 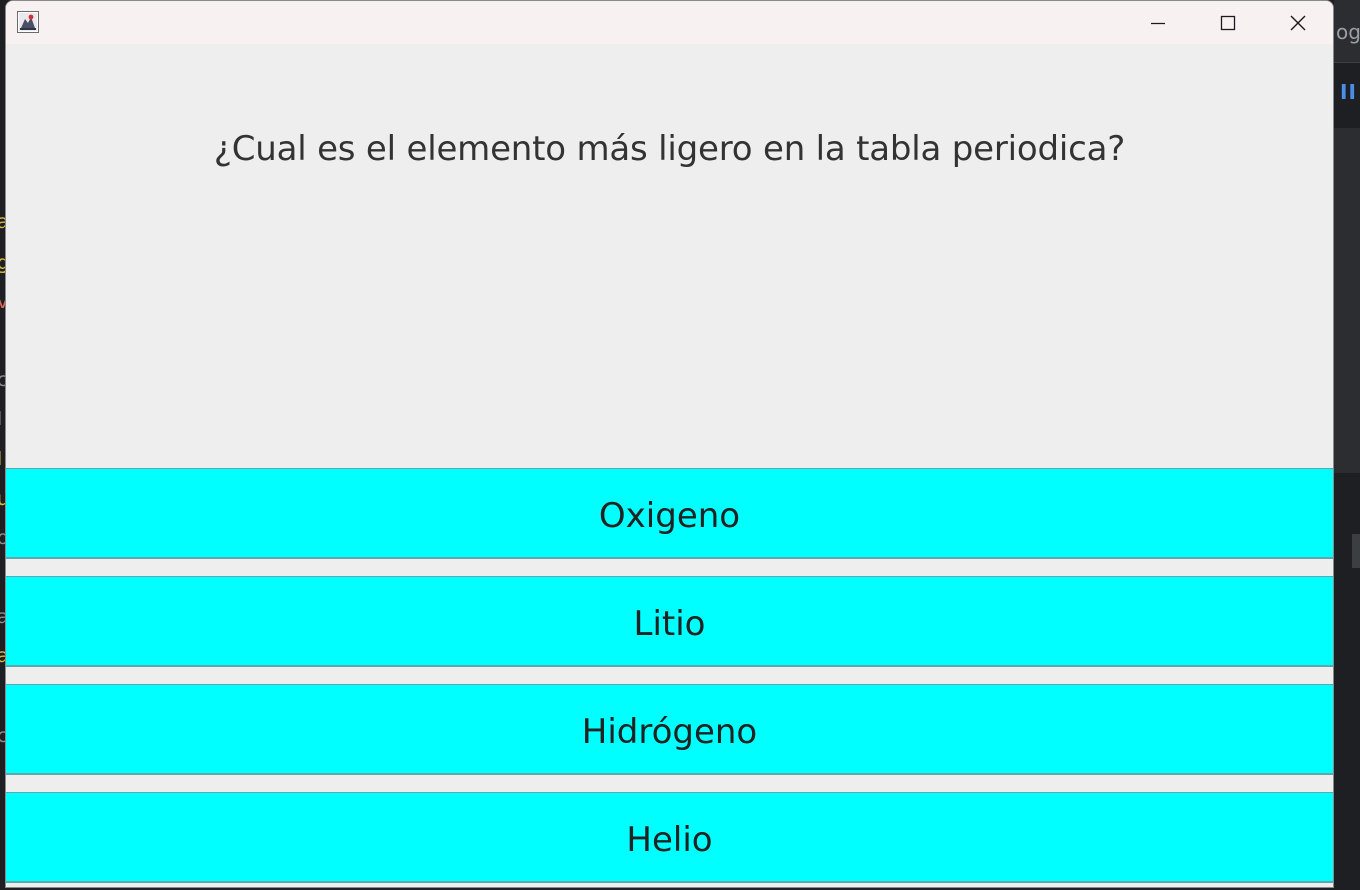 I want to click on pause-icon: II, so click(x=1348, y=92).